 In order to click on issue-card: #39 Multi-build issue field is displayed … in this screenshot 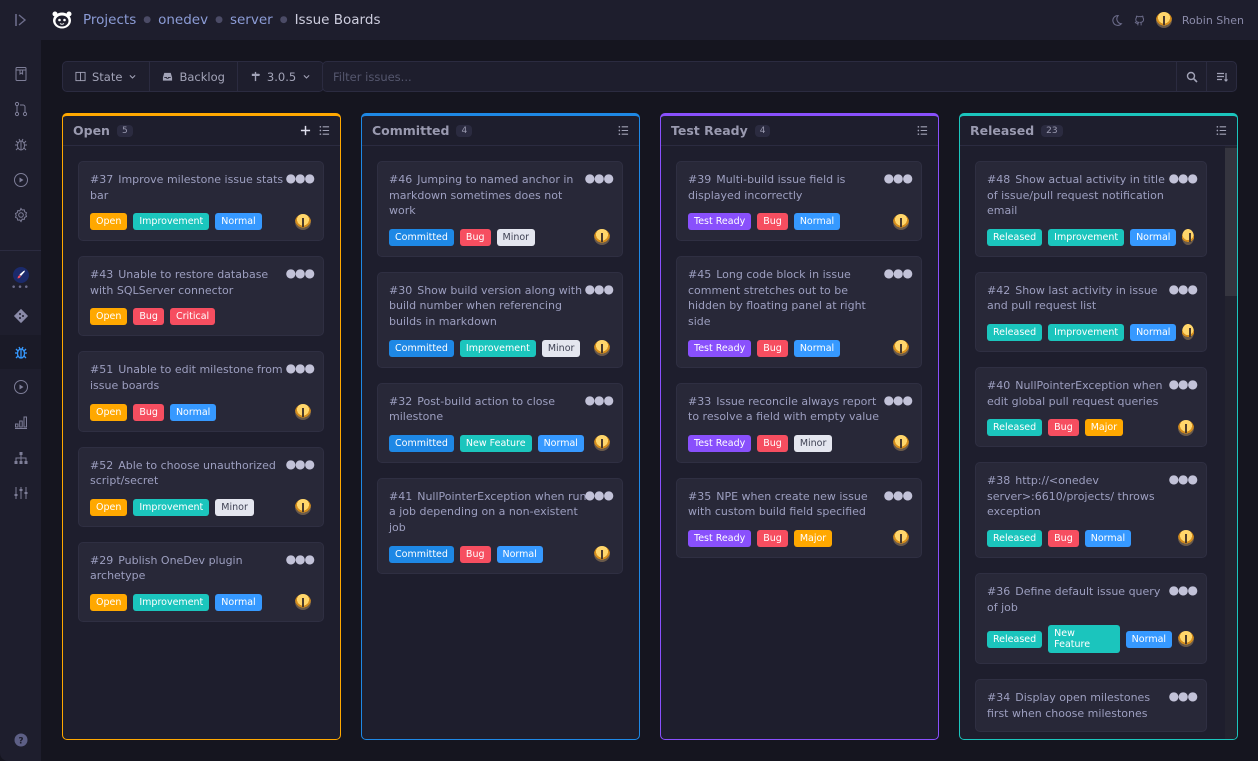, I will do `click(799, 201)`.